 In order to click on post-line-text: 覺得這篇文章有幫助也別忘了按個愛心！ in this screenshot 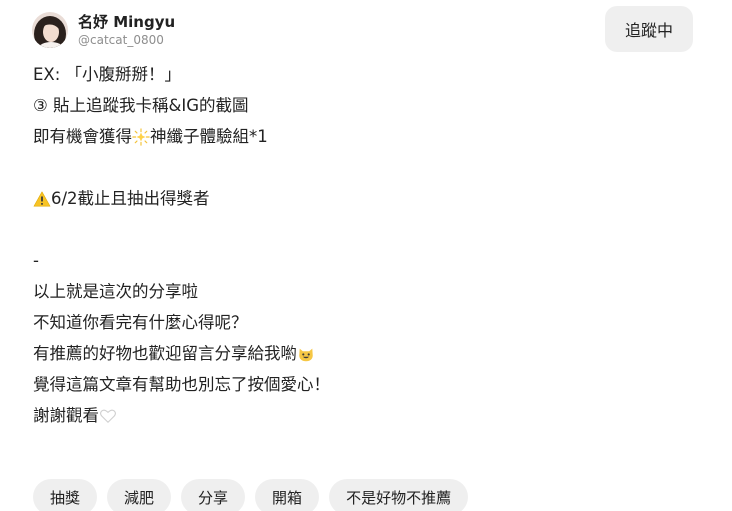, I will do `click(181, 384)`.